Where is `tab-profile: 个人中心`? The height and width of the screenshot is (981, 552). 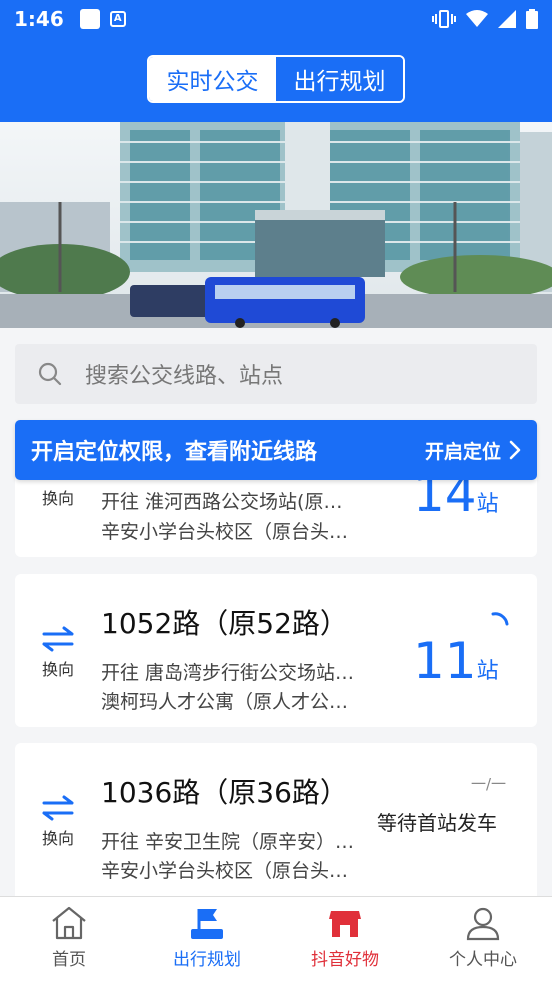 tab-profile: 个人中心 is located at coordinates (483, 939).